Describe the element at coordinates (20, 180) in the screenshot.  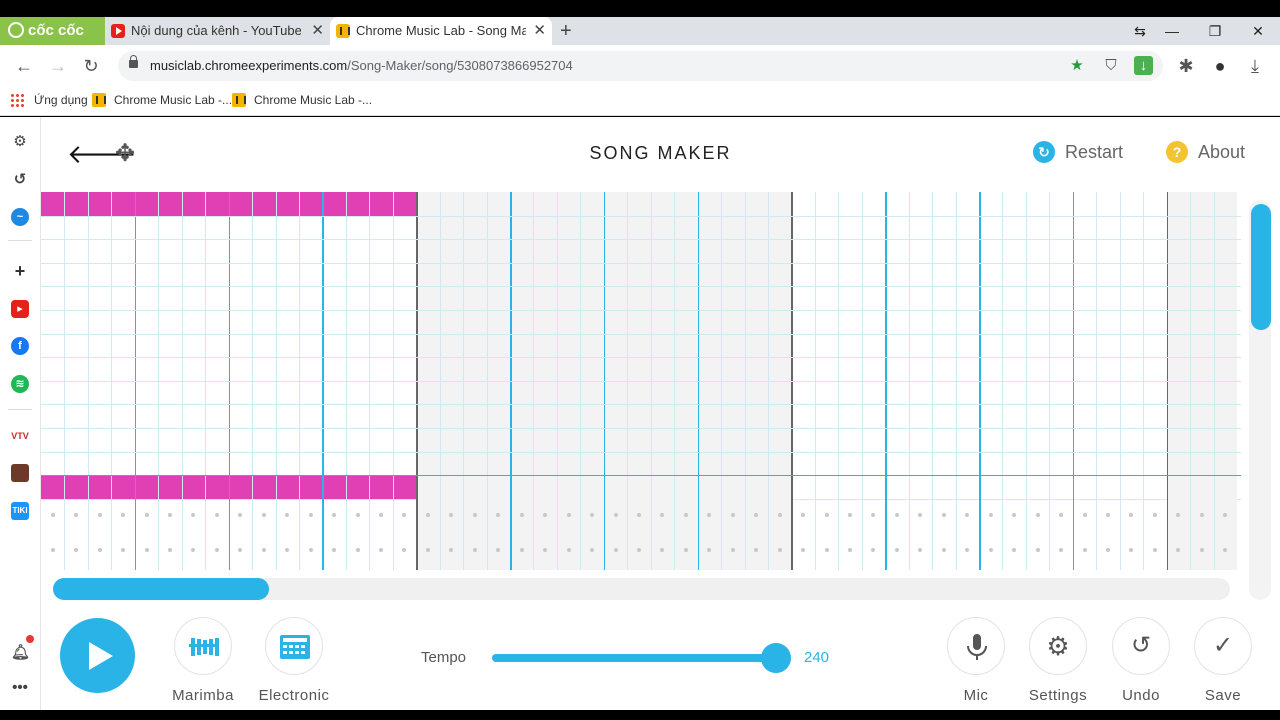
I see `history-icon: ↺` at that location.